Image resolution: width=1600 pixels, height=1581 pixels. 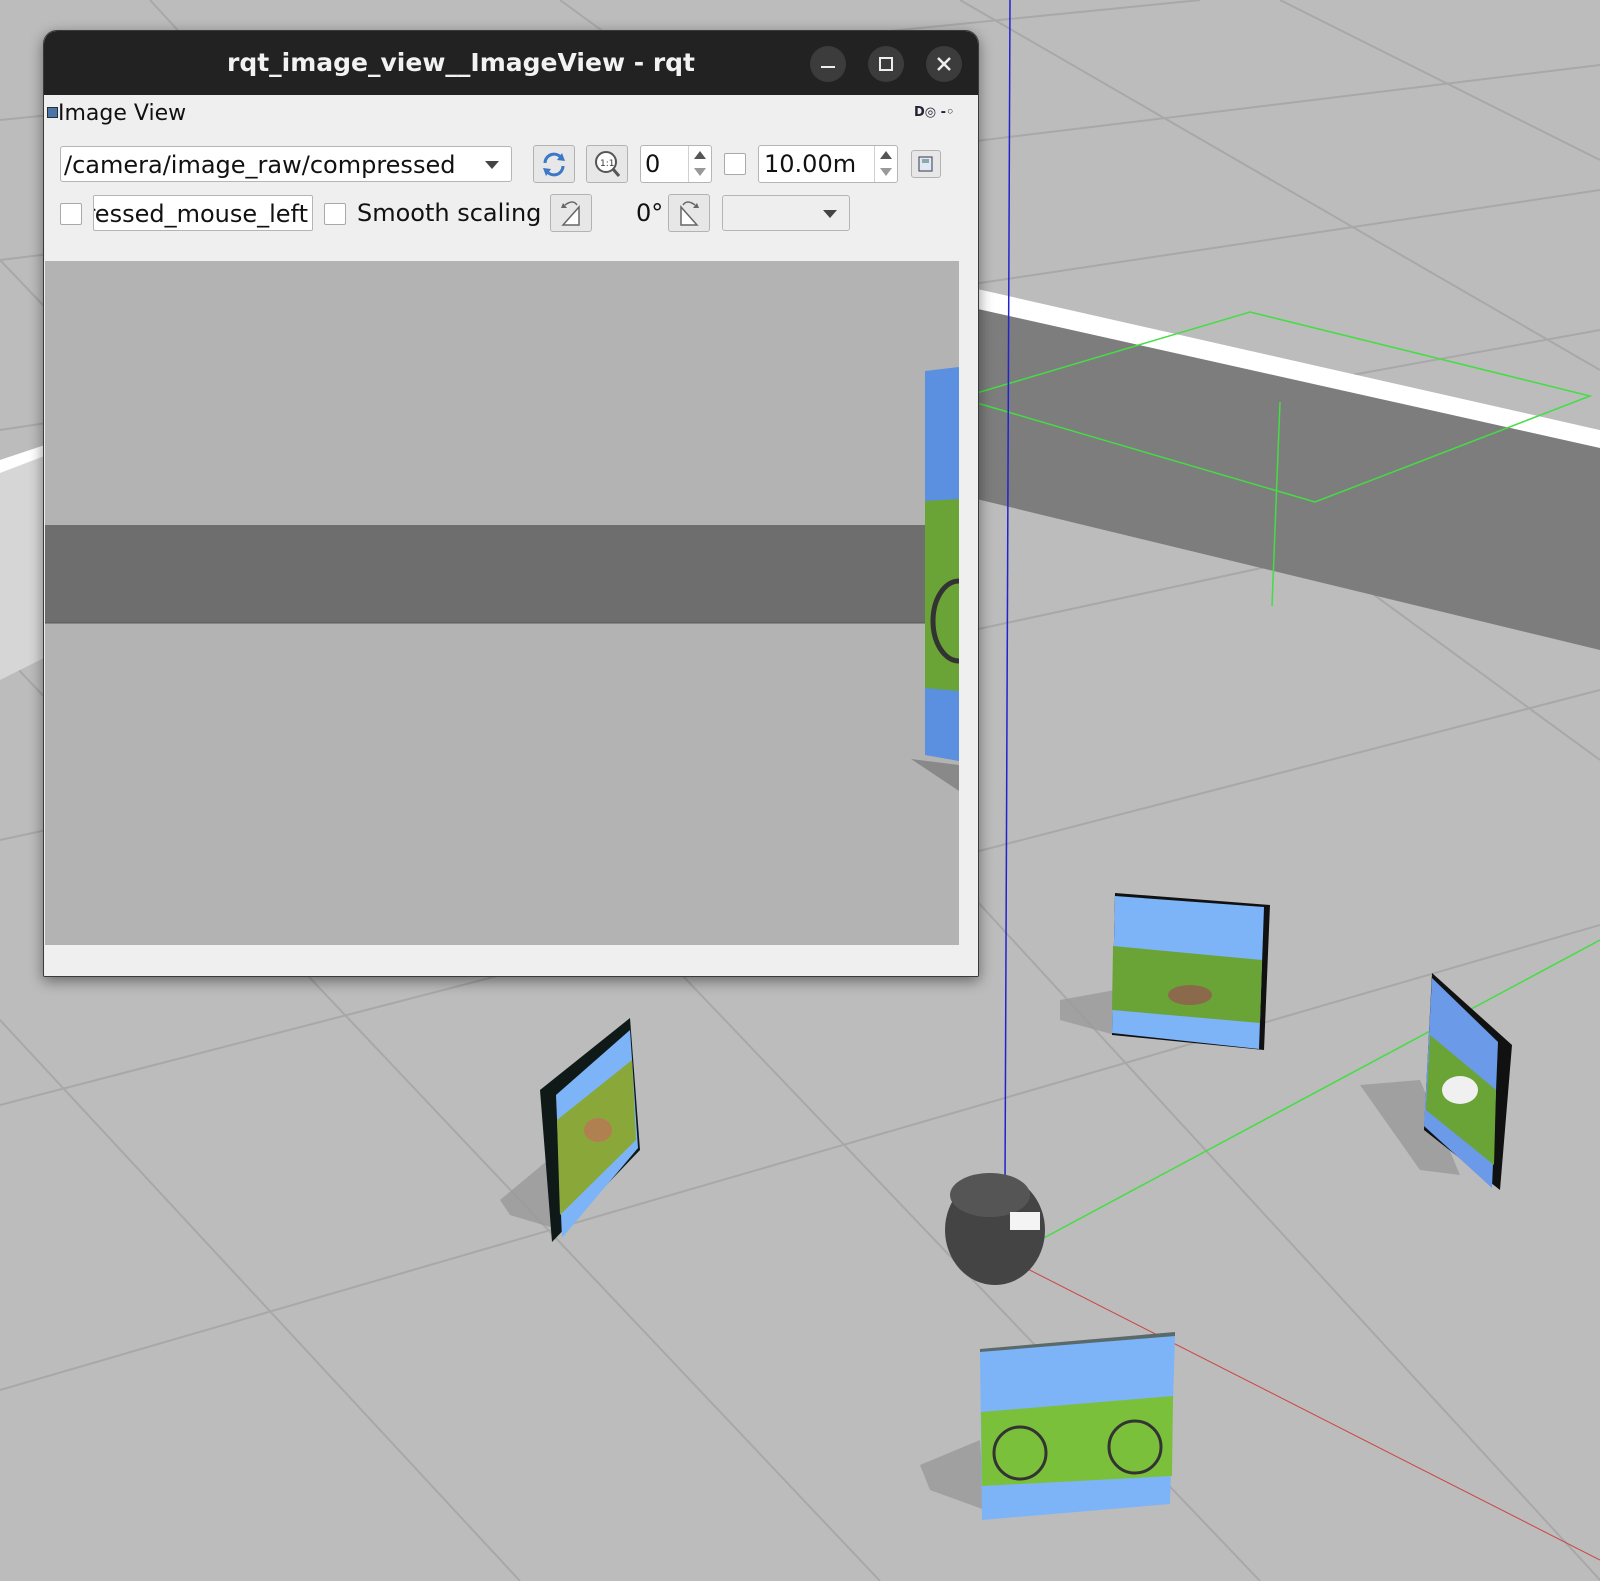 I want to click on mouse-topic-input: pressed_mouse_left, so click(x=203, y=213).